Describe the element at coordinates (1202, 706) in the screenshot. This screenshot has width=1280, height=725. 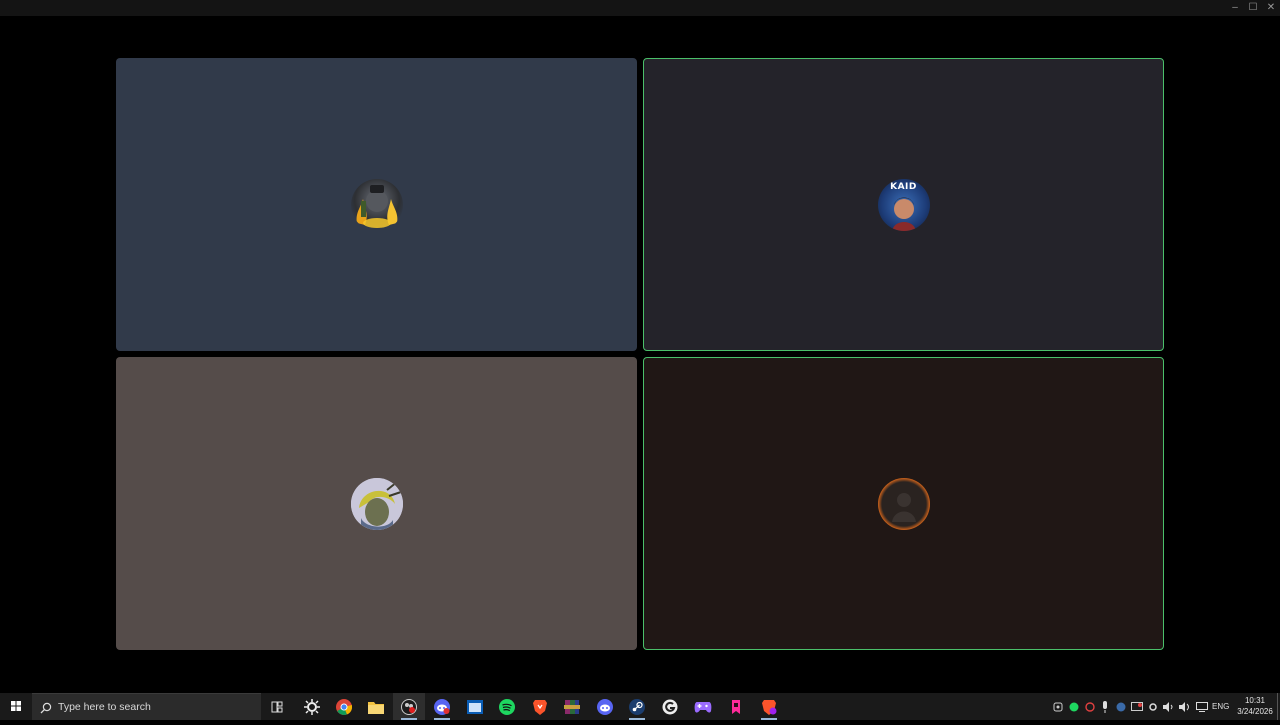
I see `monitor-tray-icon` at that location.